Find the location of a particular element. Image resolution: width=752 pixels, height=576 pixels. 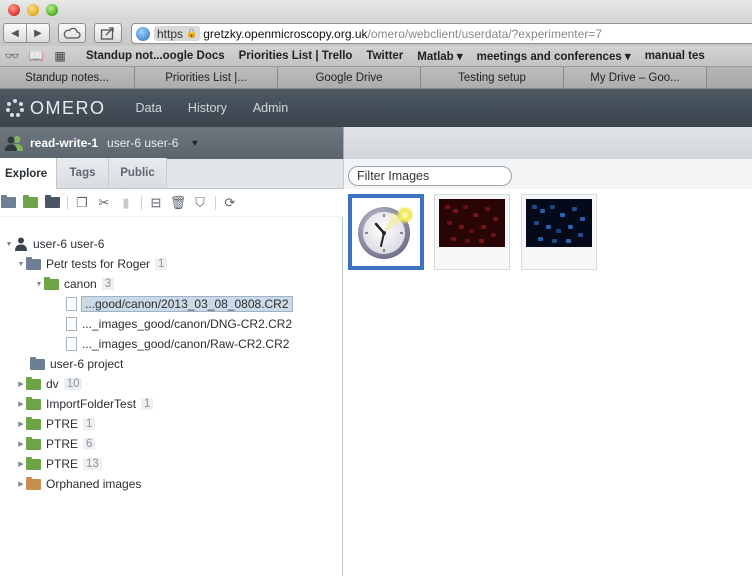

tree-dataset-node: ▶ PTRE 1 is located at coordinates (56, 424).